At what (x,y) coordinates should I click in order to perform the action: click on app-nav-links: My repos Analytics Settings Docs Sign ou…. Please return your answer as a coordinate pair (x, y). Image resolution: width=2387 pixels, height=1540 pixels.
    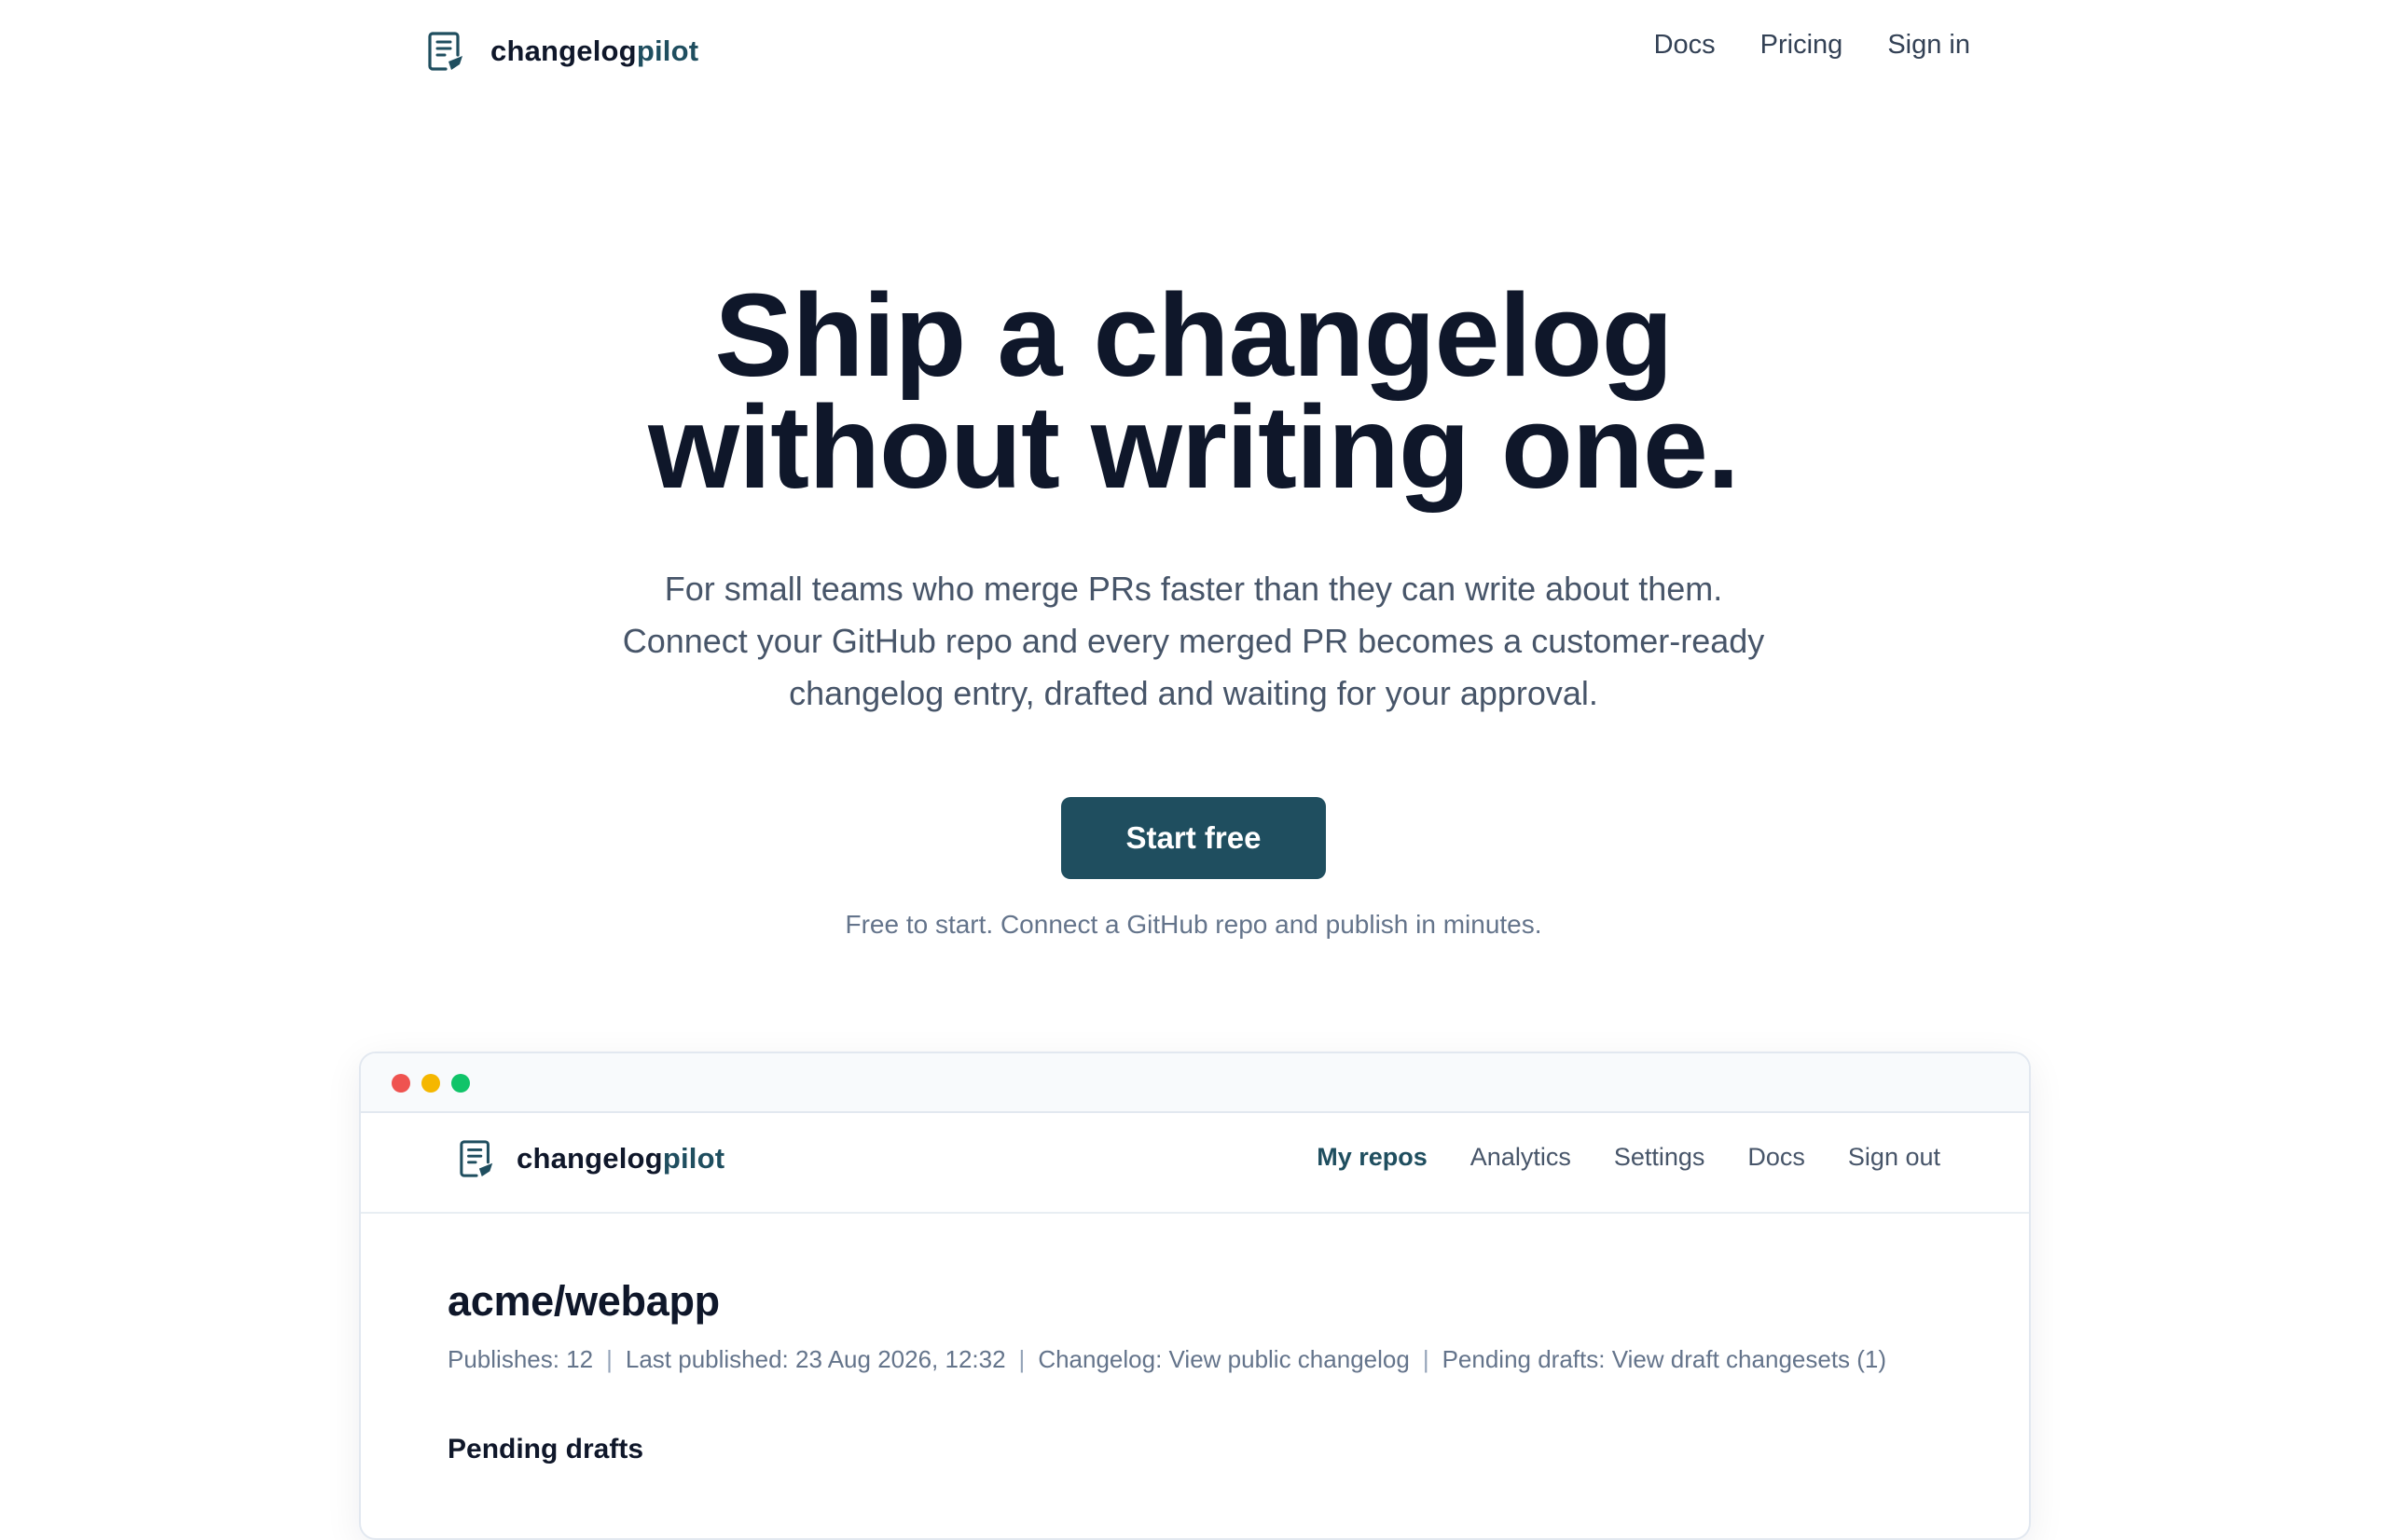
    Looking at the image, I should click on (1628, 1157).